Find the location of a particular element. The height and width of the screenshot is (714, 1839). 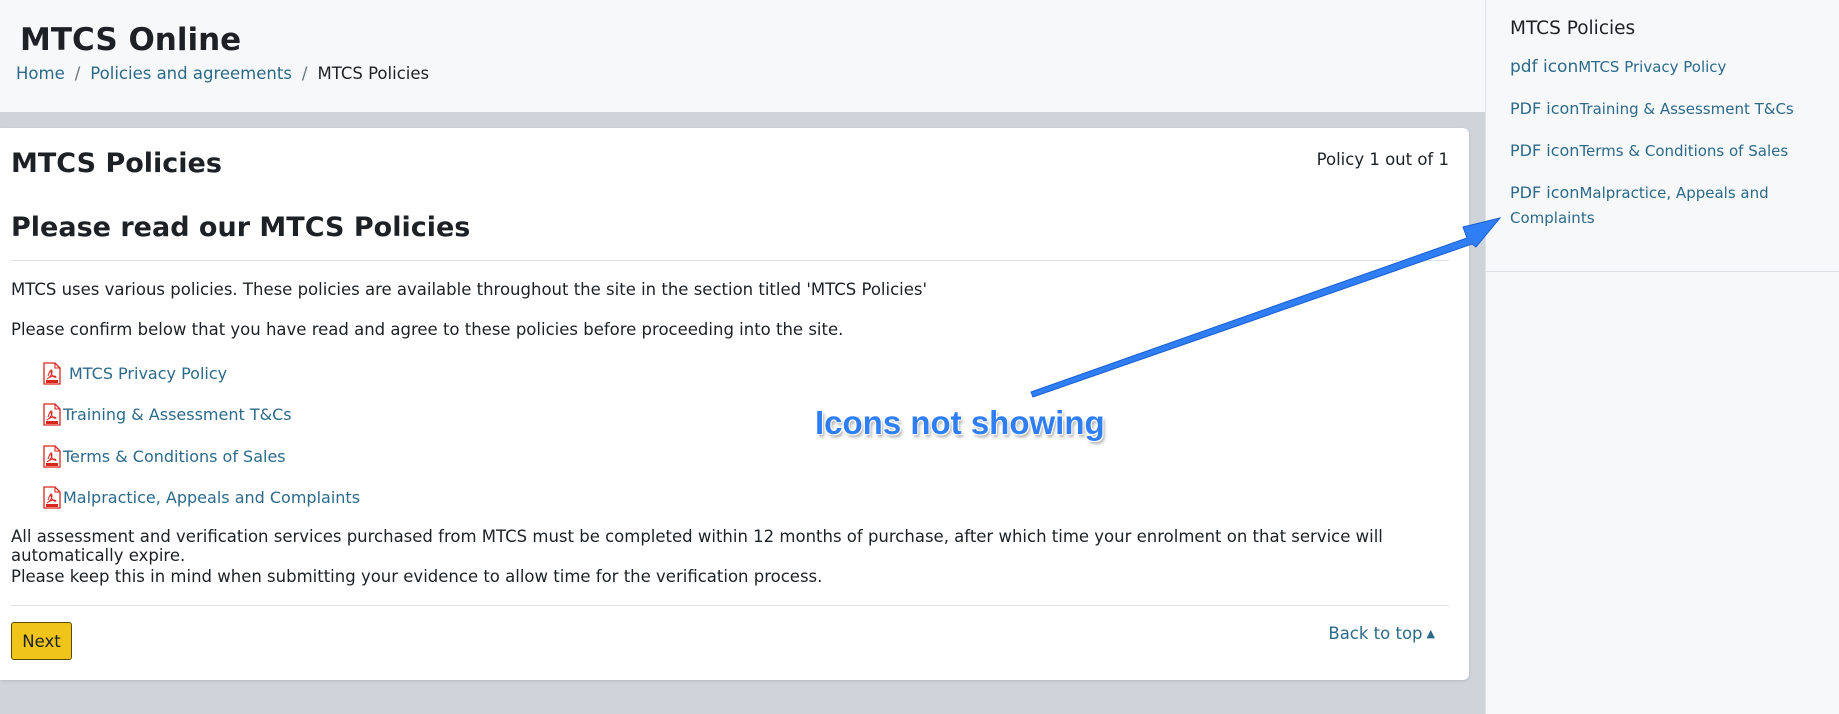

drawer-link-label: Terms & Conditions of Sales is located at coordinates (1684, 151).